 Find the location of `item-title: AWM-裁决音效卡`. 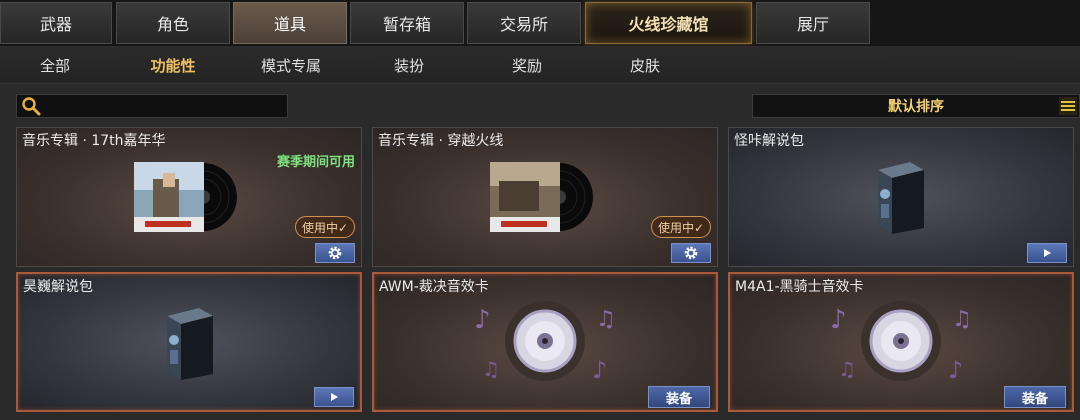

item-title: AWM-裁决音效卡 is located at coordinates (434, 287).